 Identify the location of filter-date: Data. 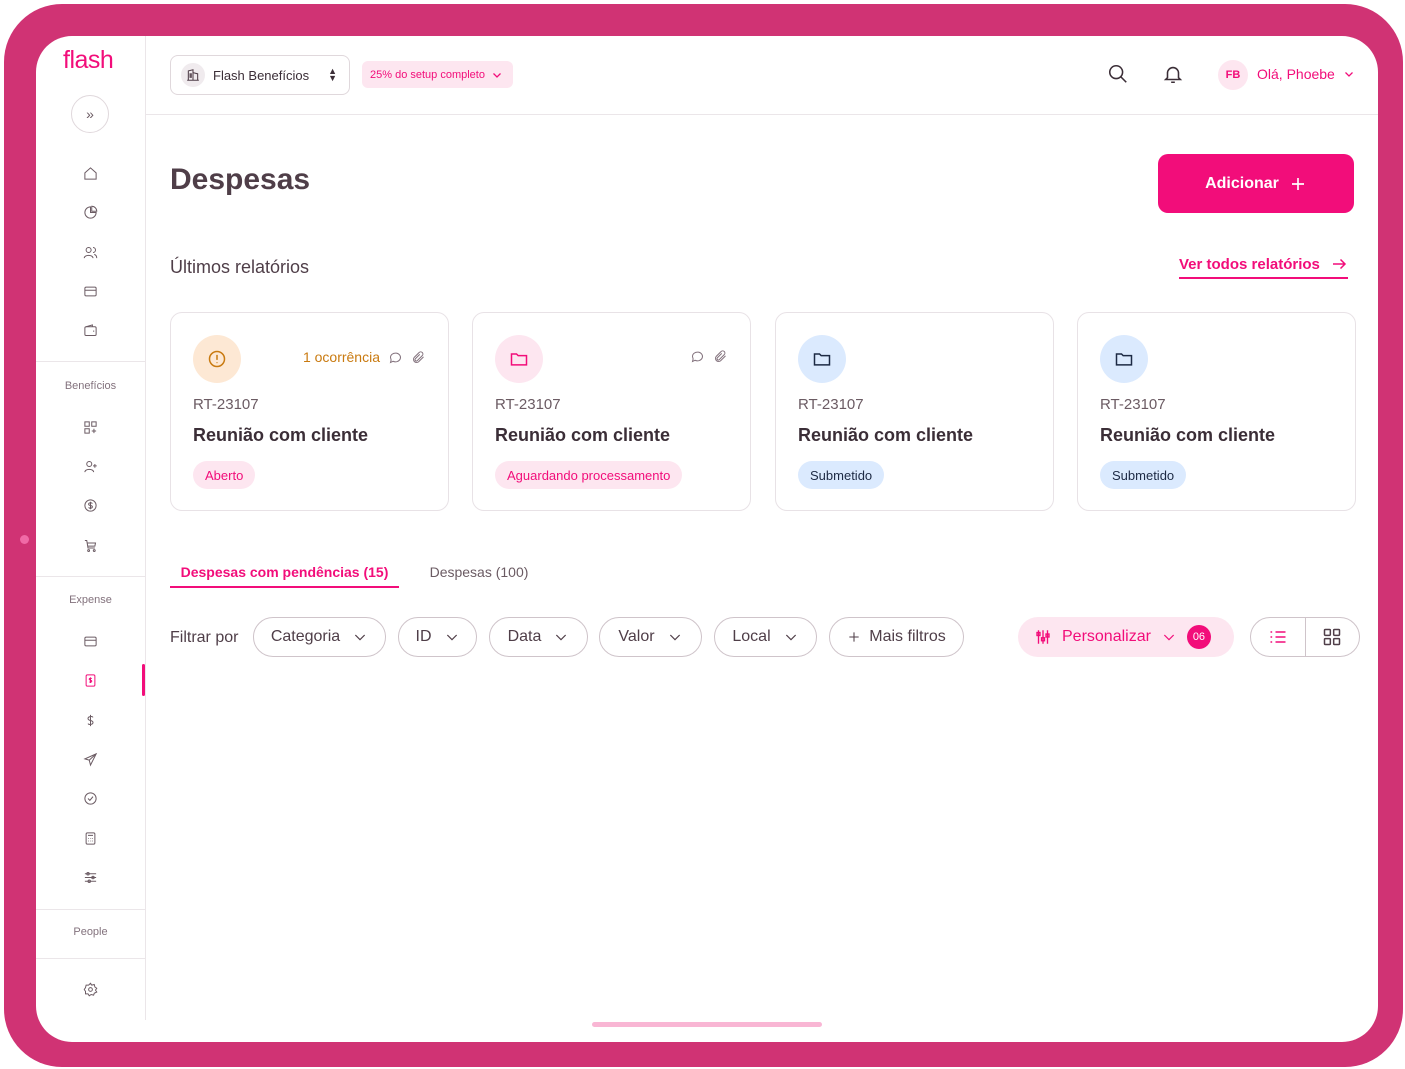
(538, 637).